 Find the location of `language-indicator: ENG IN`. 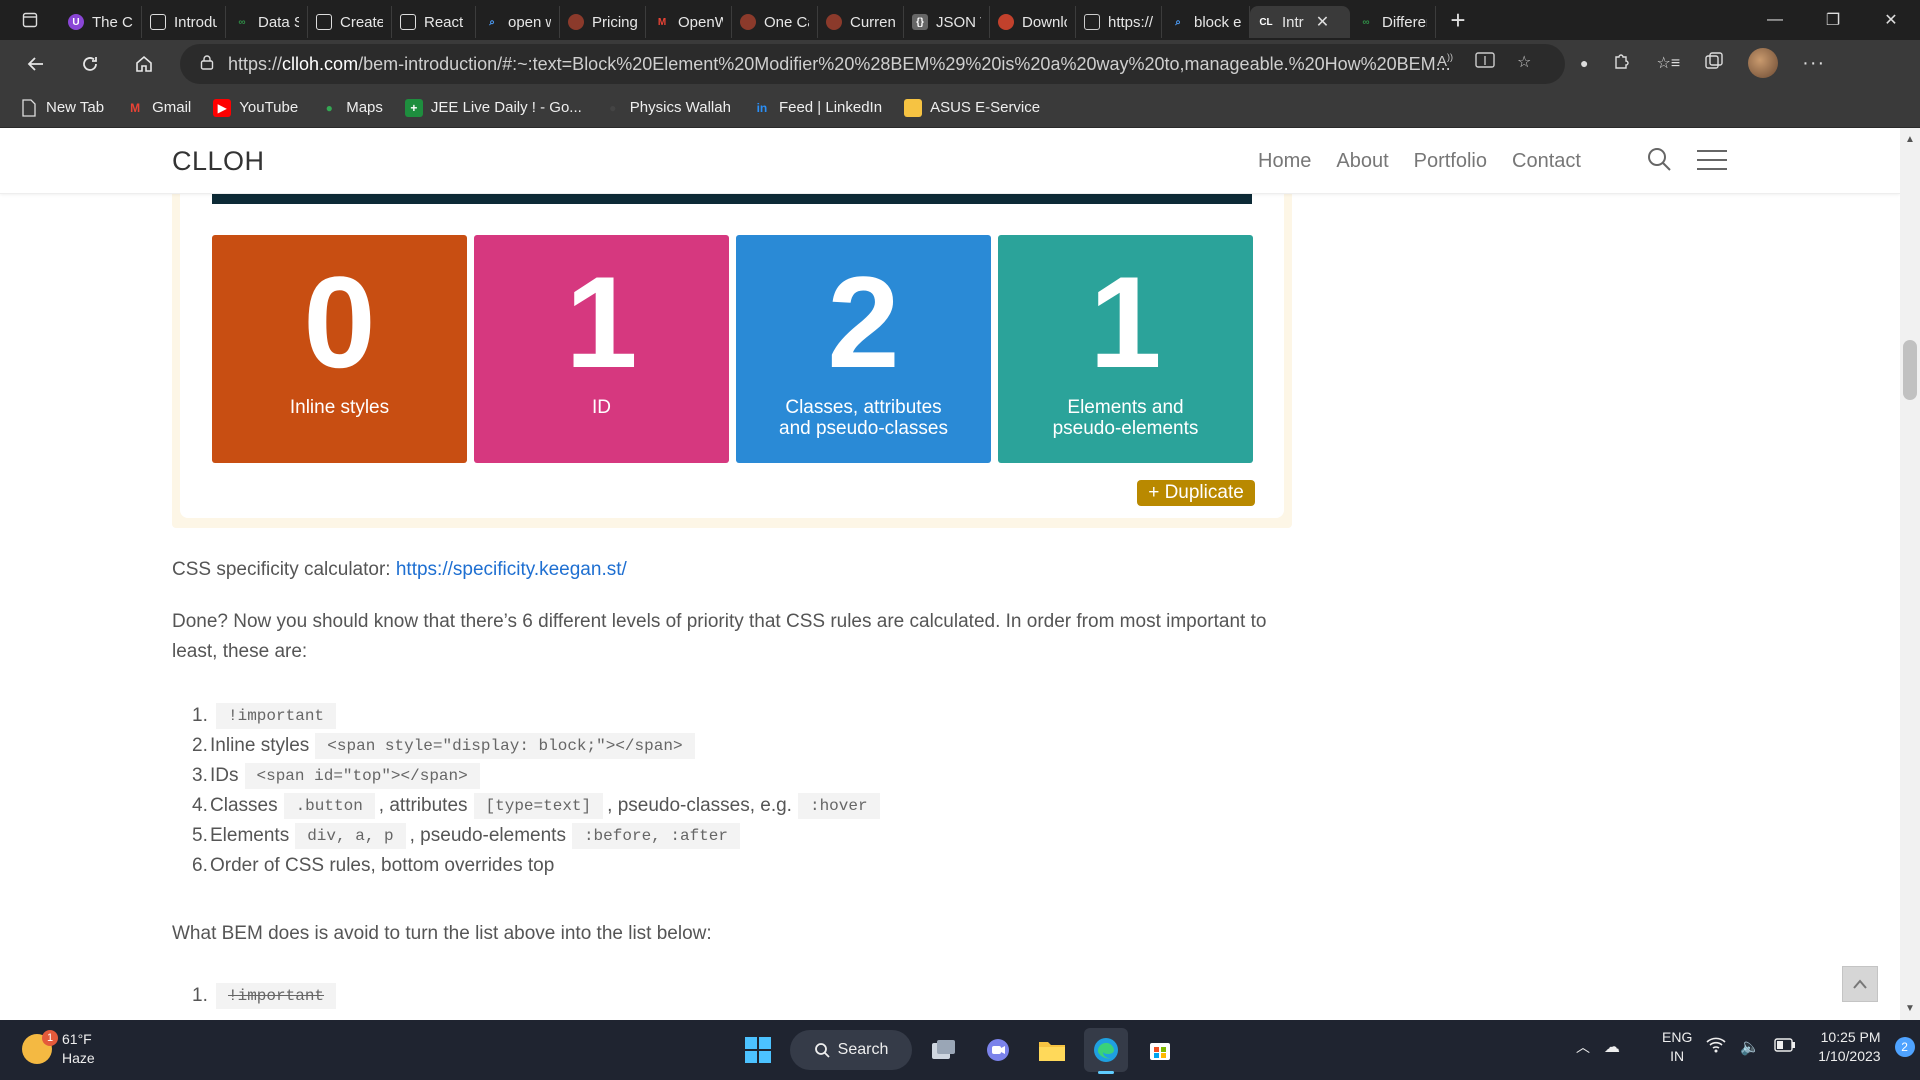

language-indicator: ENG IN is located at coordinates (1677, 1047).